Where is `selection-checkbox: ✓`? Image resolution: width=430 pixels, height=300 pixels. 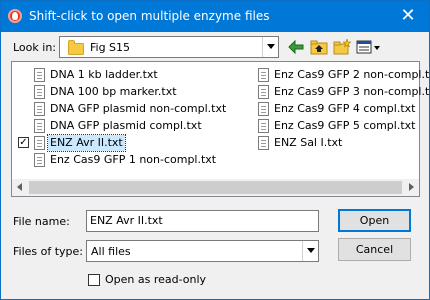
selection-checkbox: ✓ is located at coordinates (23, 142).